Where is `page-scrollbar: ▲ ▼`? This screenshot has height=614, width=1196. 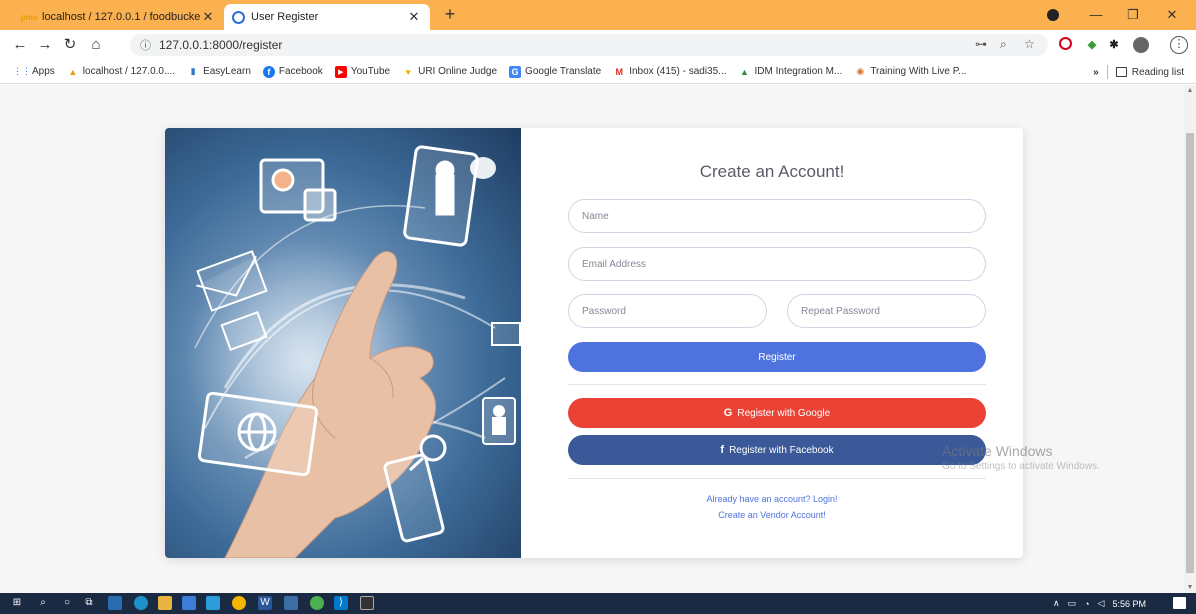
page-scrollbar: ▲ ▼ is located at coordinates (1190, 339).